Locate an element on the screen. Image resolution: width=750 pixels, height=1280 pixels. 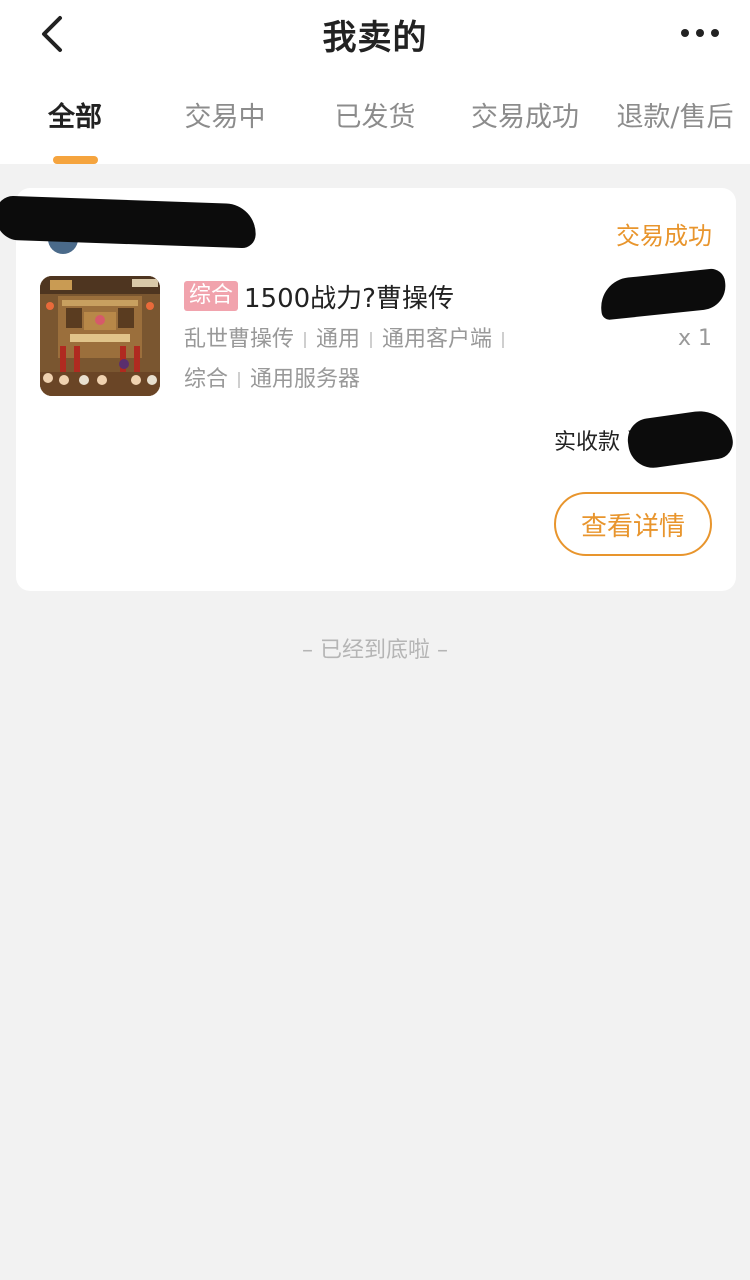
product-title-row: 综合 1500战力?曹操传 is located at coordinates (319, 296).